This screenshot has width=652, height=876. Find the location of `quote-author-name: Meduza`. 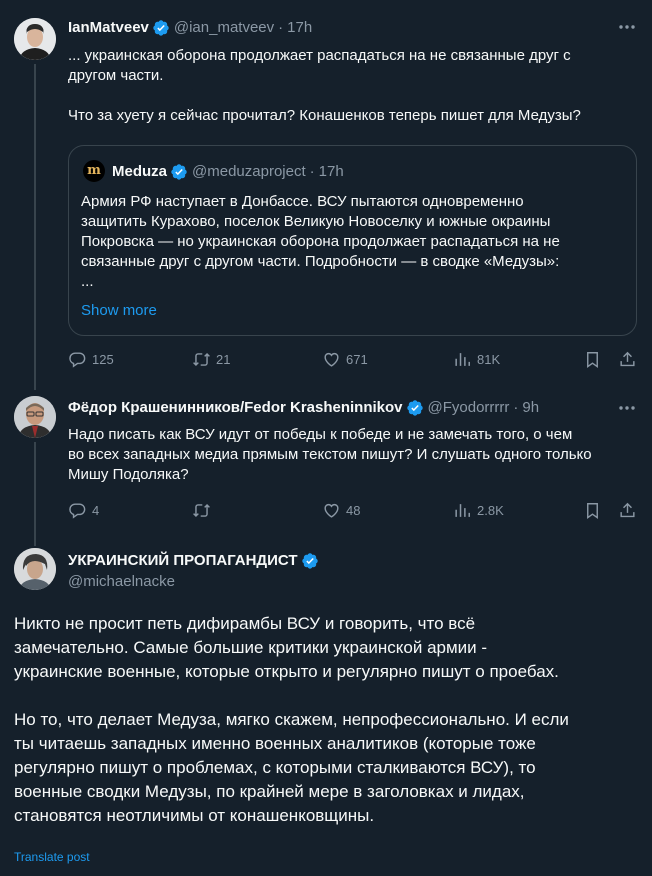

quote-author-name: Meduza is located at coordinates (140, 171).